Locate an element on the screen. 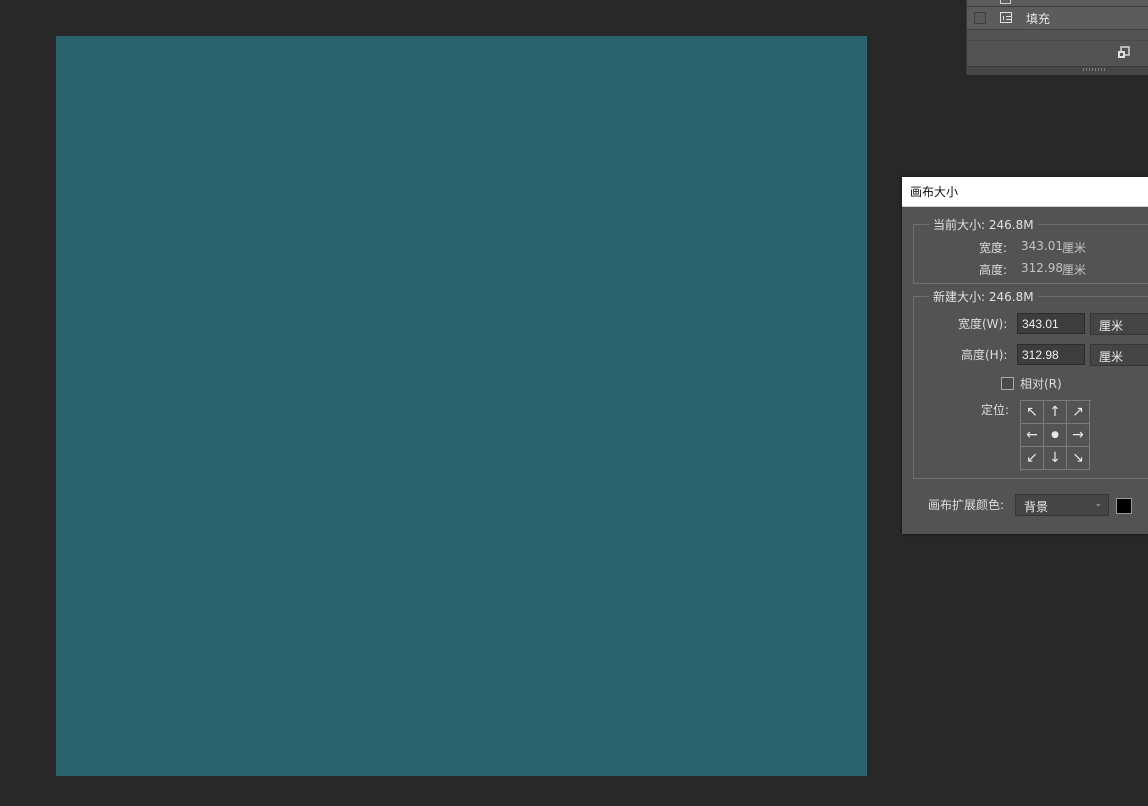 This screenshot has height=806, width=1148. extension-color-value: 背景 is located at coordinates (1036, 507).